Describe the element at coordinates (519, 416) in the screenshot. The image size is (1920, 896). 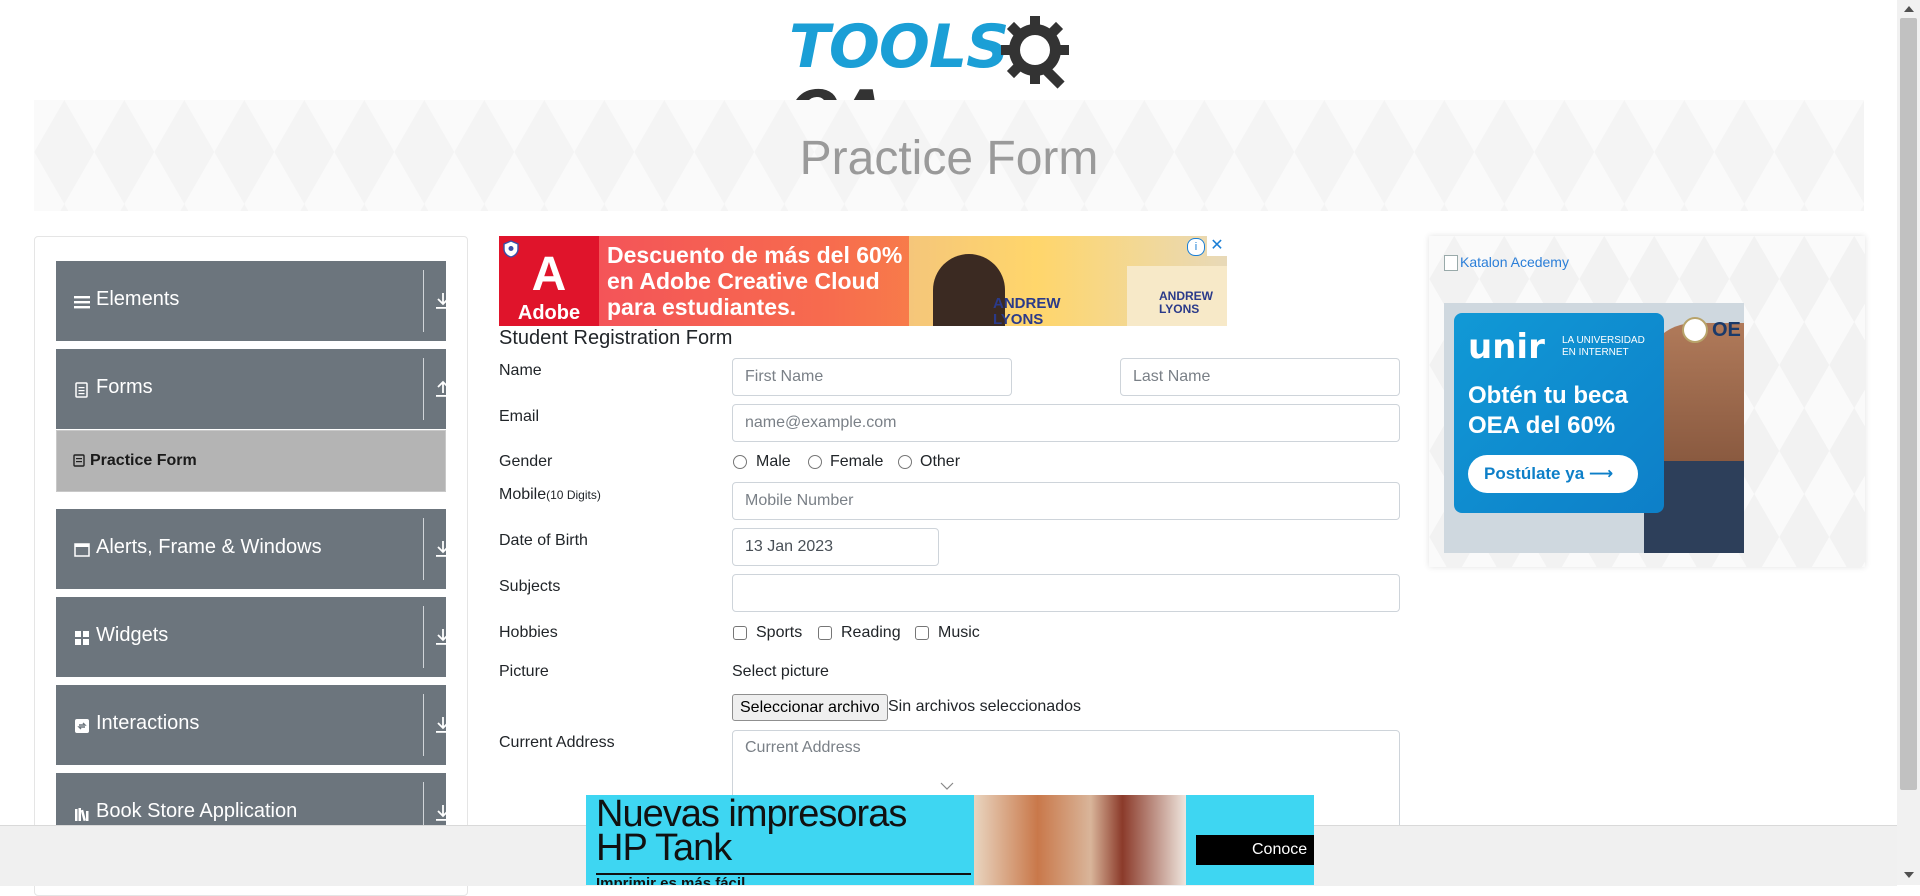
I see `email-label: Email` at that location.